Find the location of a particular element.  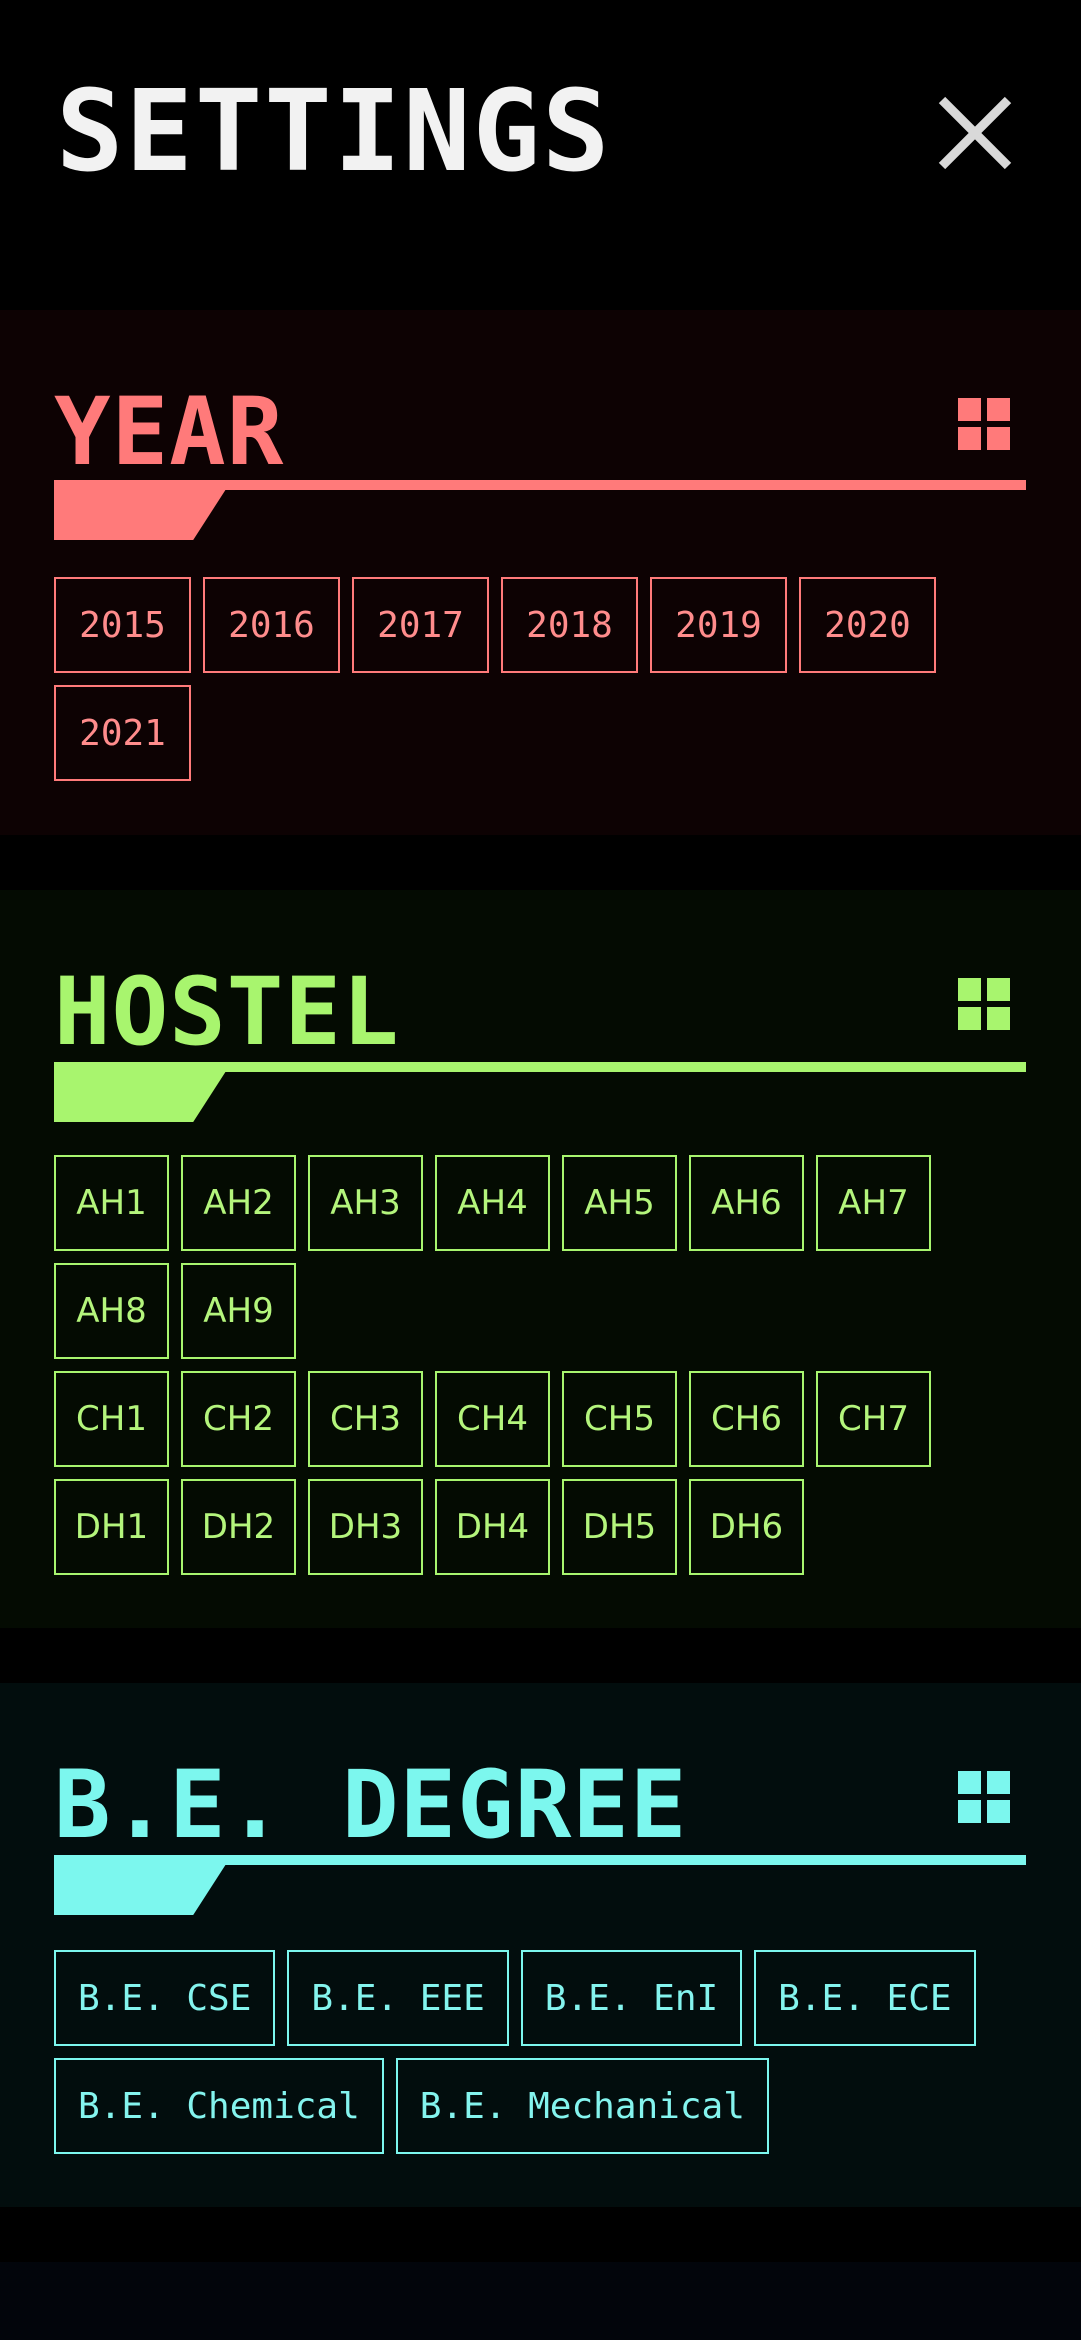

year-tab-accent is located at coordinates (141, 513).